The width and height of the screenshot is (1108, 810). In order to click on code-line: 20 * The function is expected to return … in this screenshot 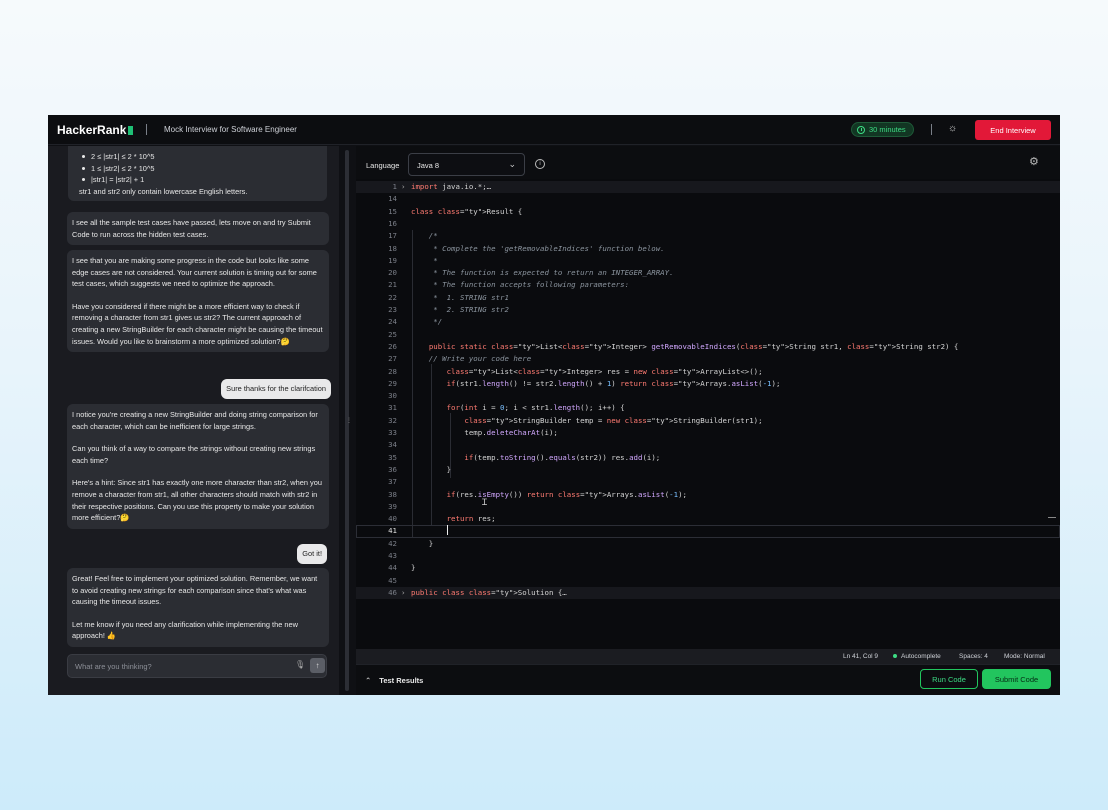, I will do `click(708, 273)`.